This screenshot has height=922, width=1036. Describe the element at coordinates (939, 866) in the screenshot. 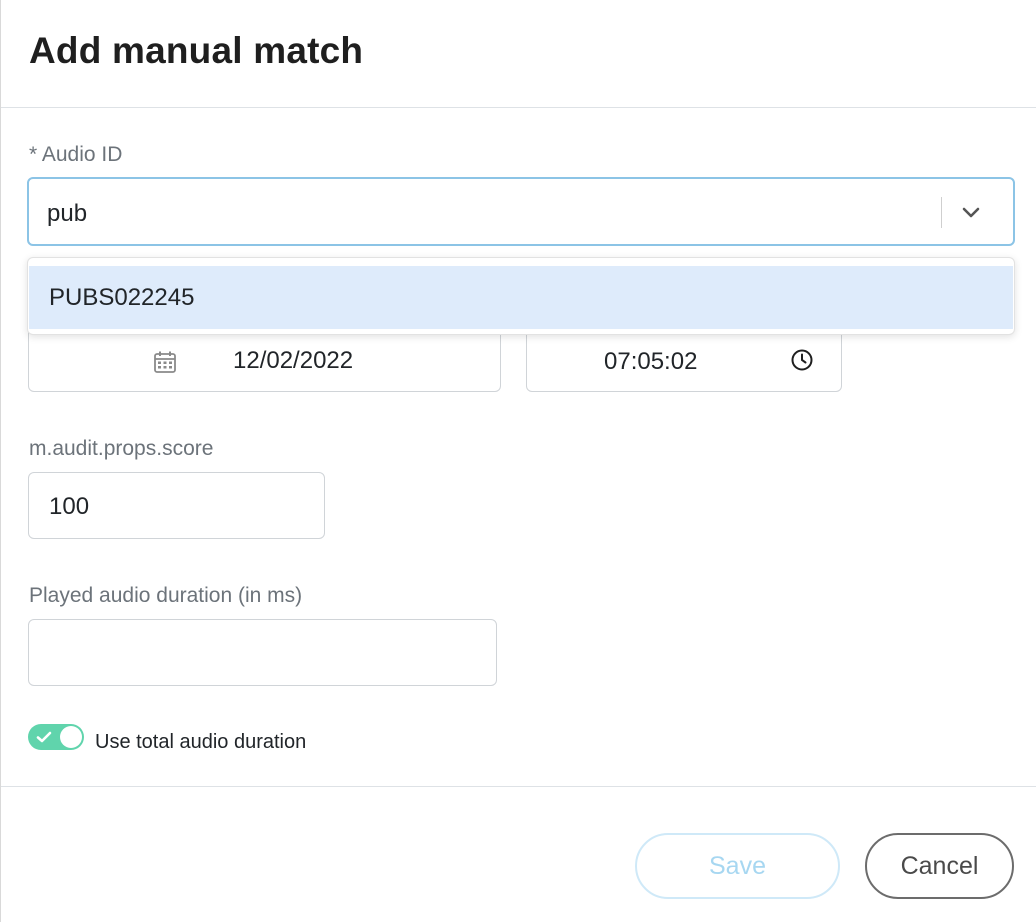

I see `cancel-button: Cancel` at that location.